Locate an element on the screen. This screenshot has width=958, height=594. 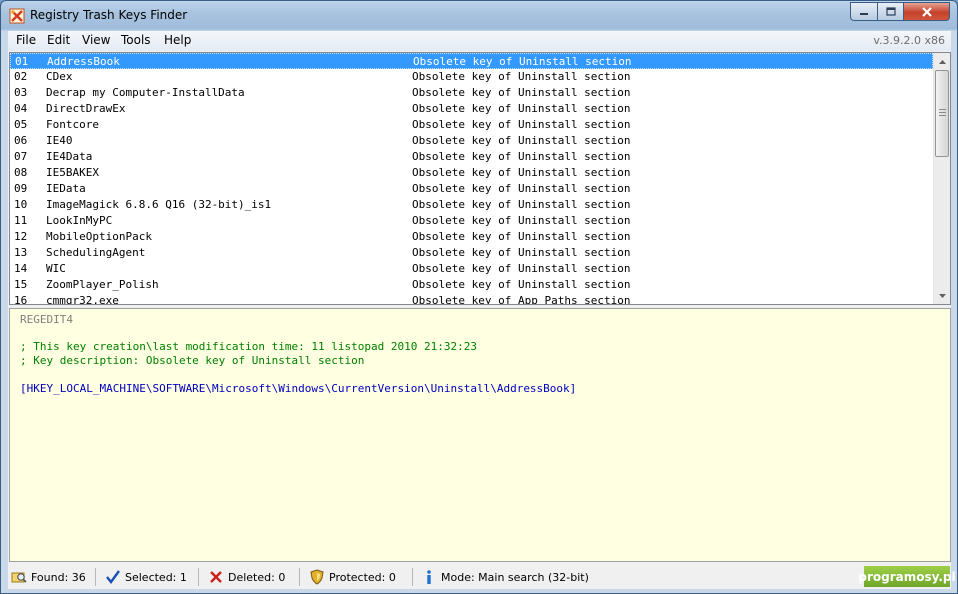
app-icon is located at coordinates (17, 16).